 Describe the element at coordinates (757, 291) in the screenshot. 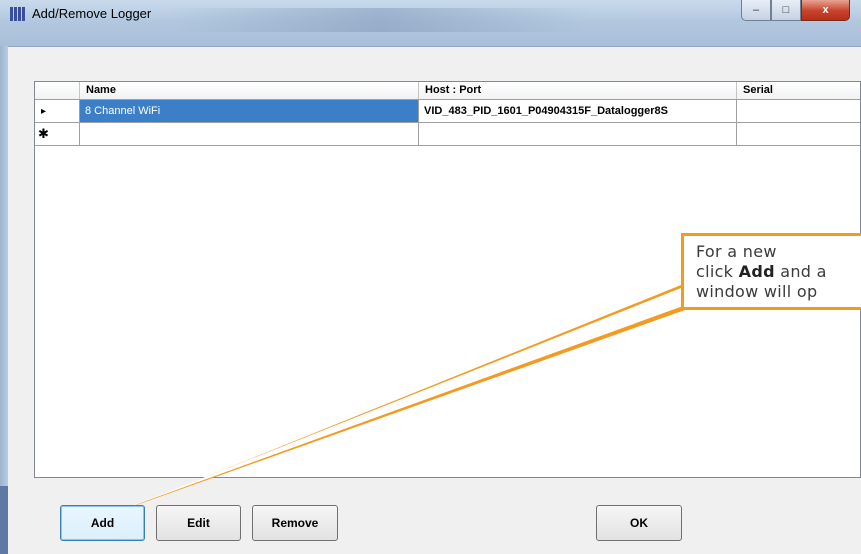

I see `callout-line-3: window will op` at that location.